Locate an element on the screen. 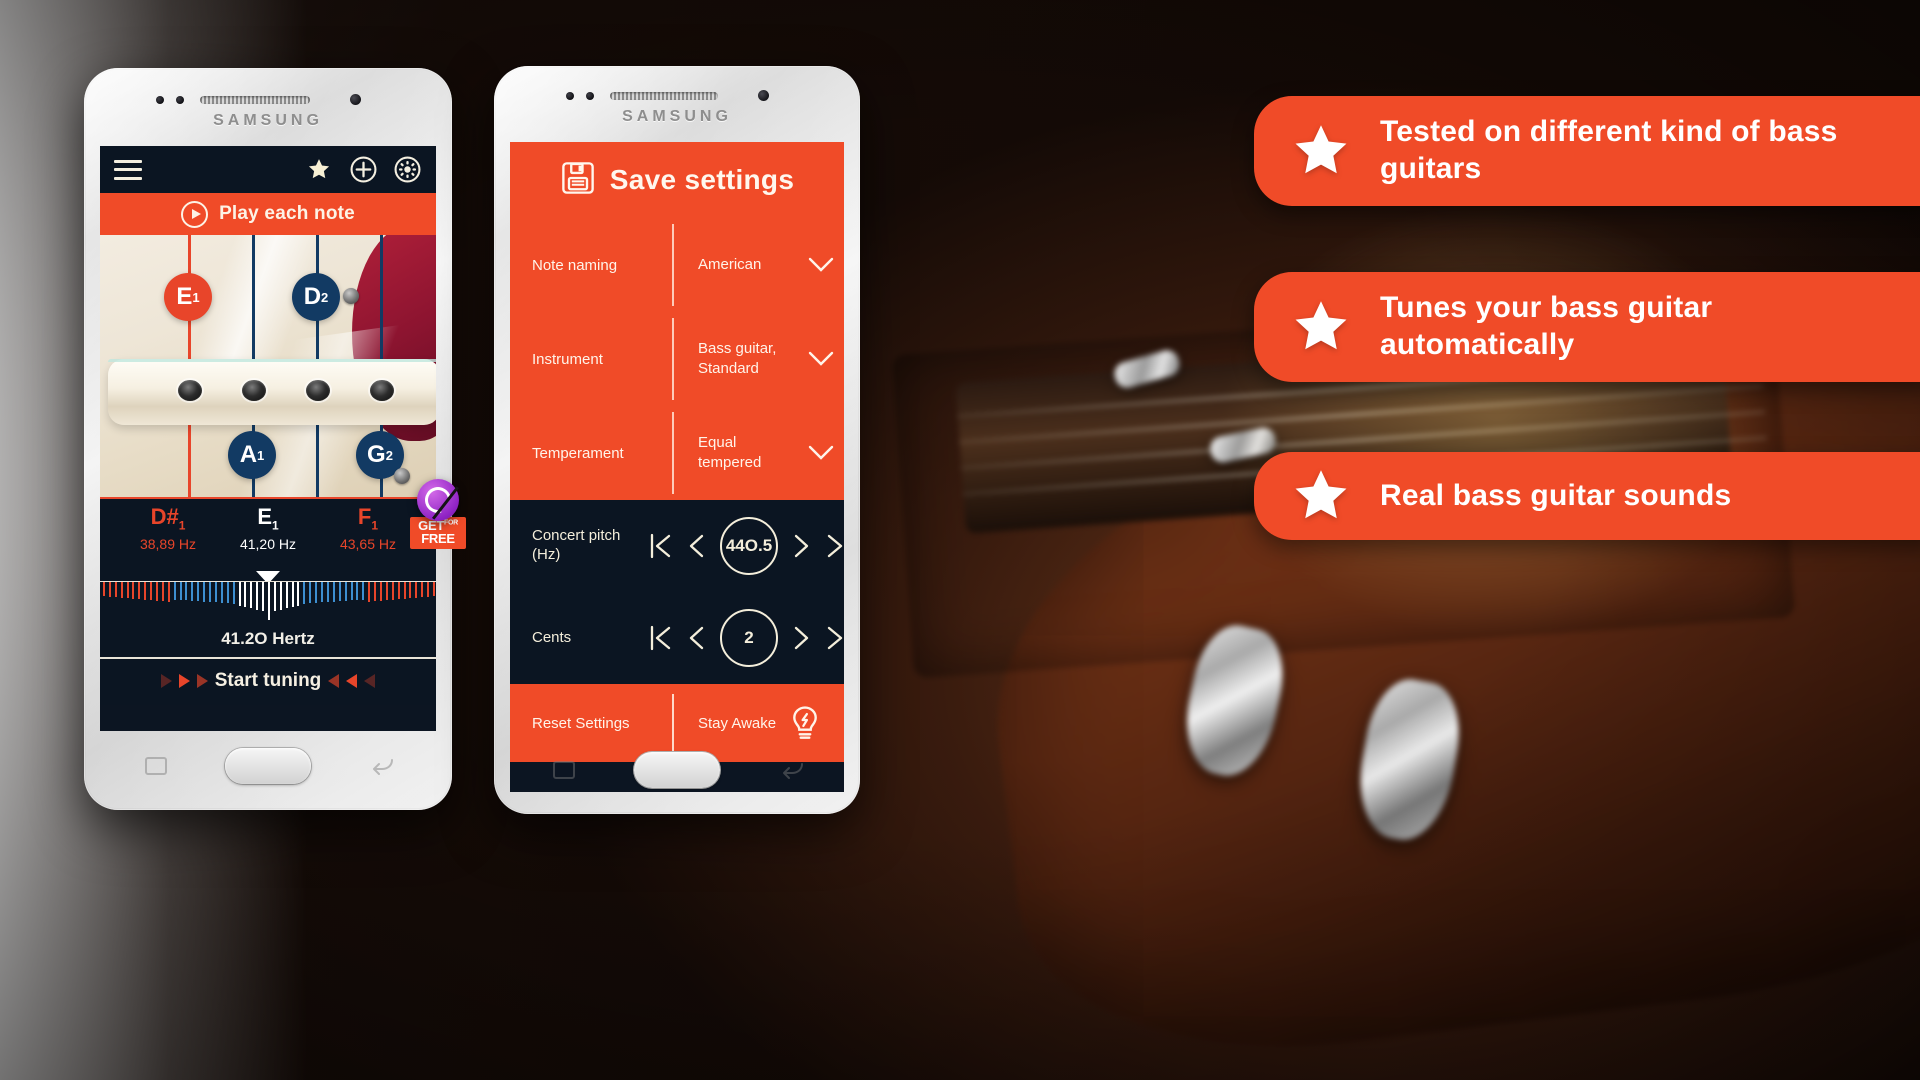 The height and width of the screenshot is (1080, 1920). front-camera is located at coordinates (355, 99).